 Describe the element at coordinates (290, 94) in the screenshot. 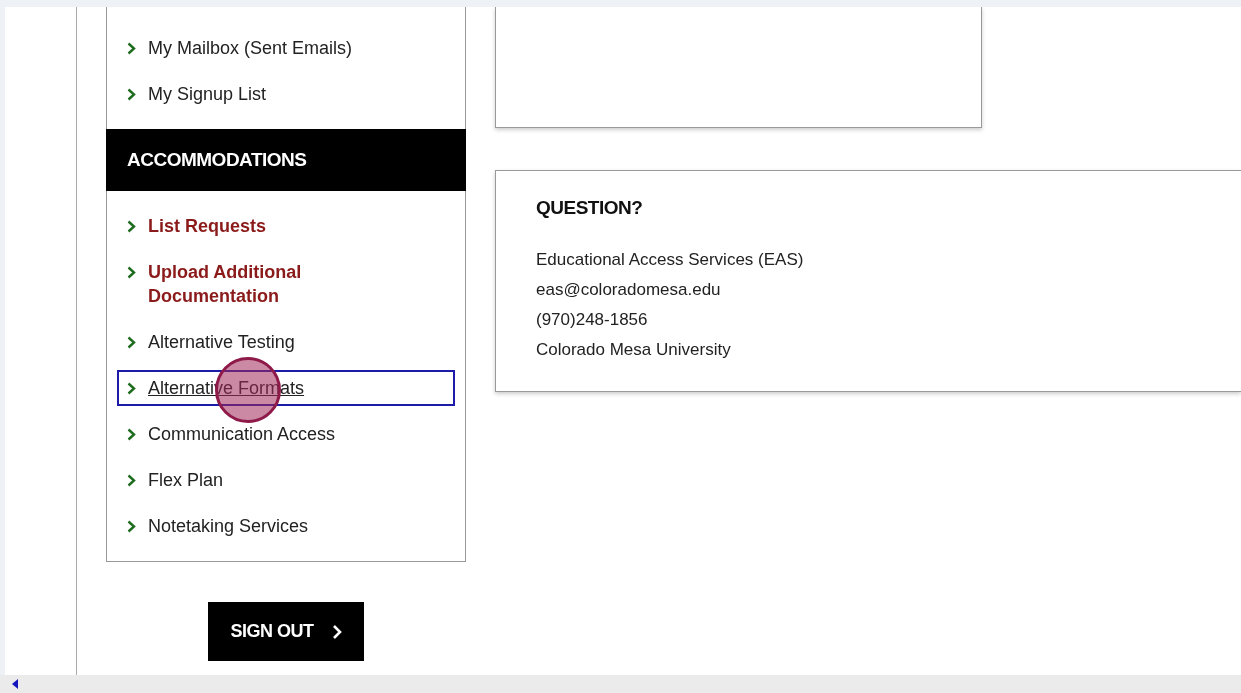

I see `sidebar-link: My Signup List` at that location.